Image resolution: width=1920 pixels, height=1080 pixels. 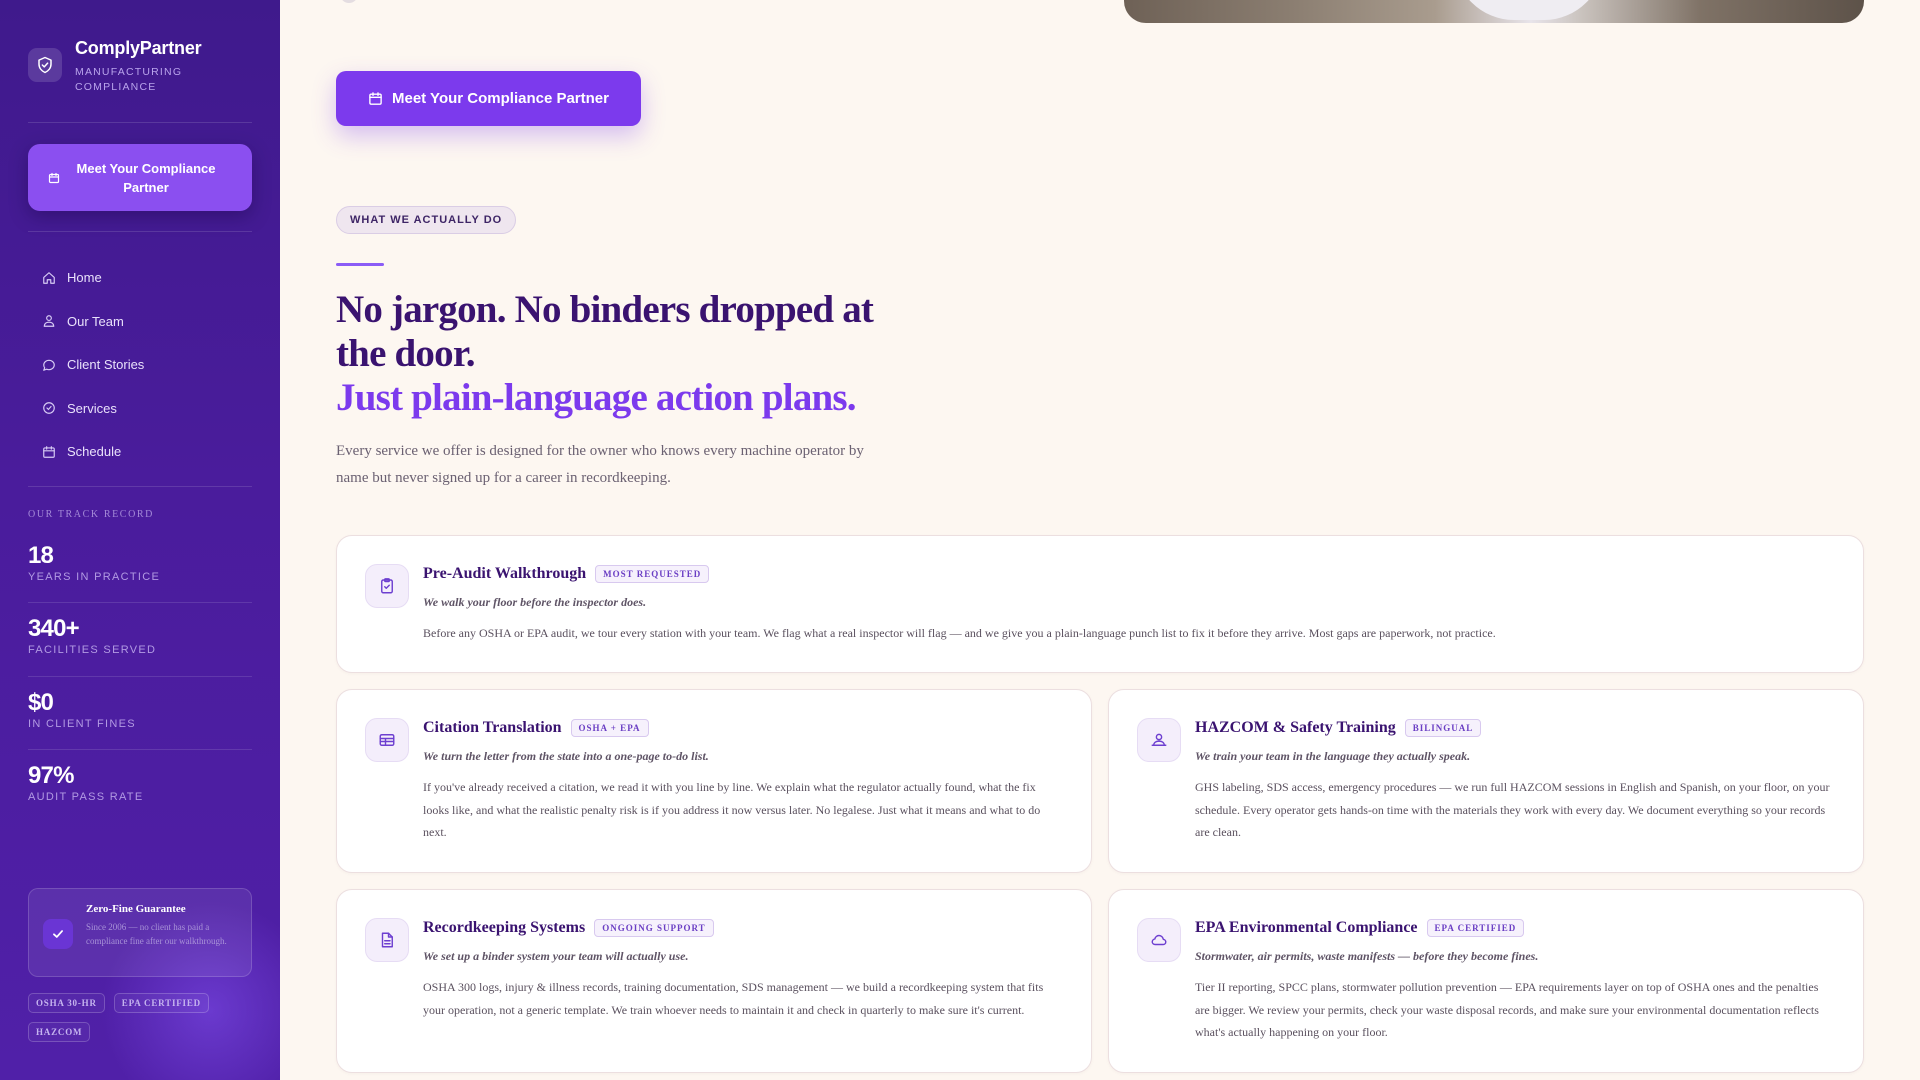 I want to click on nav-item-home: Home, so click(x=140, y=278).